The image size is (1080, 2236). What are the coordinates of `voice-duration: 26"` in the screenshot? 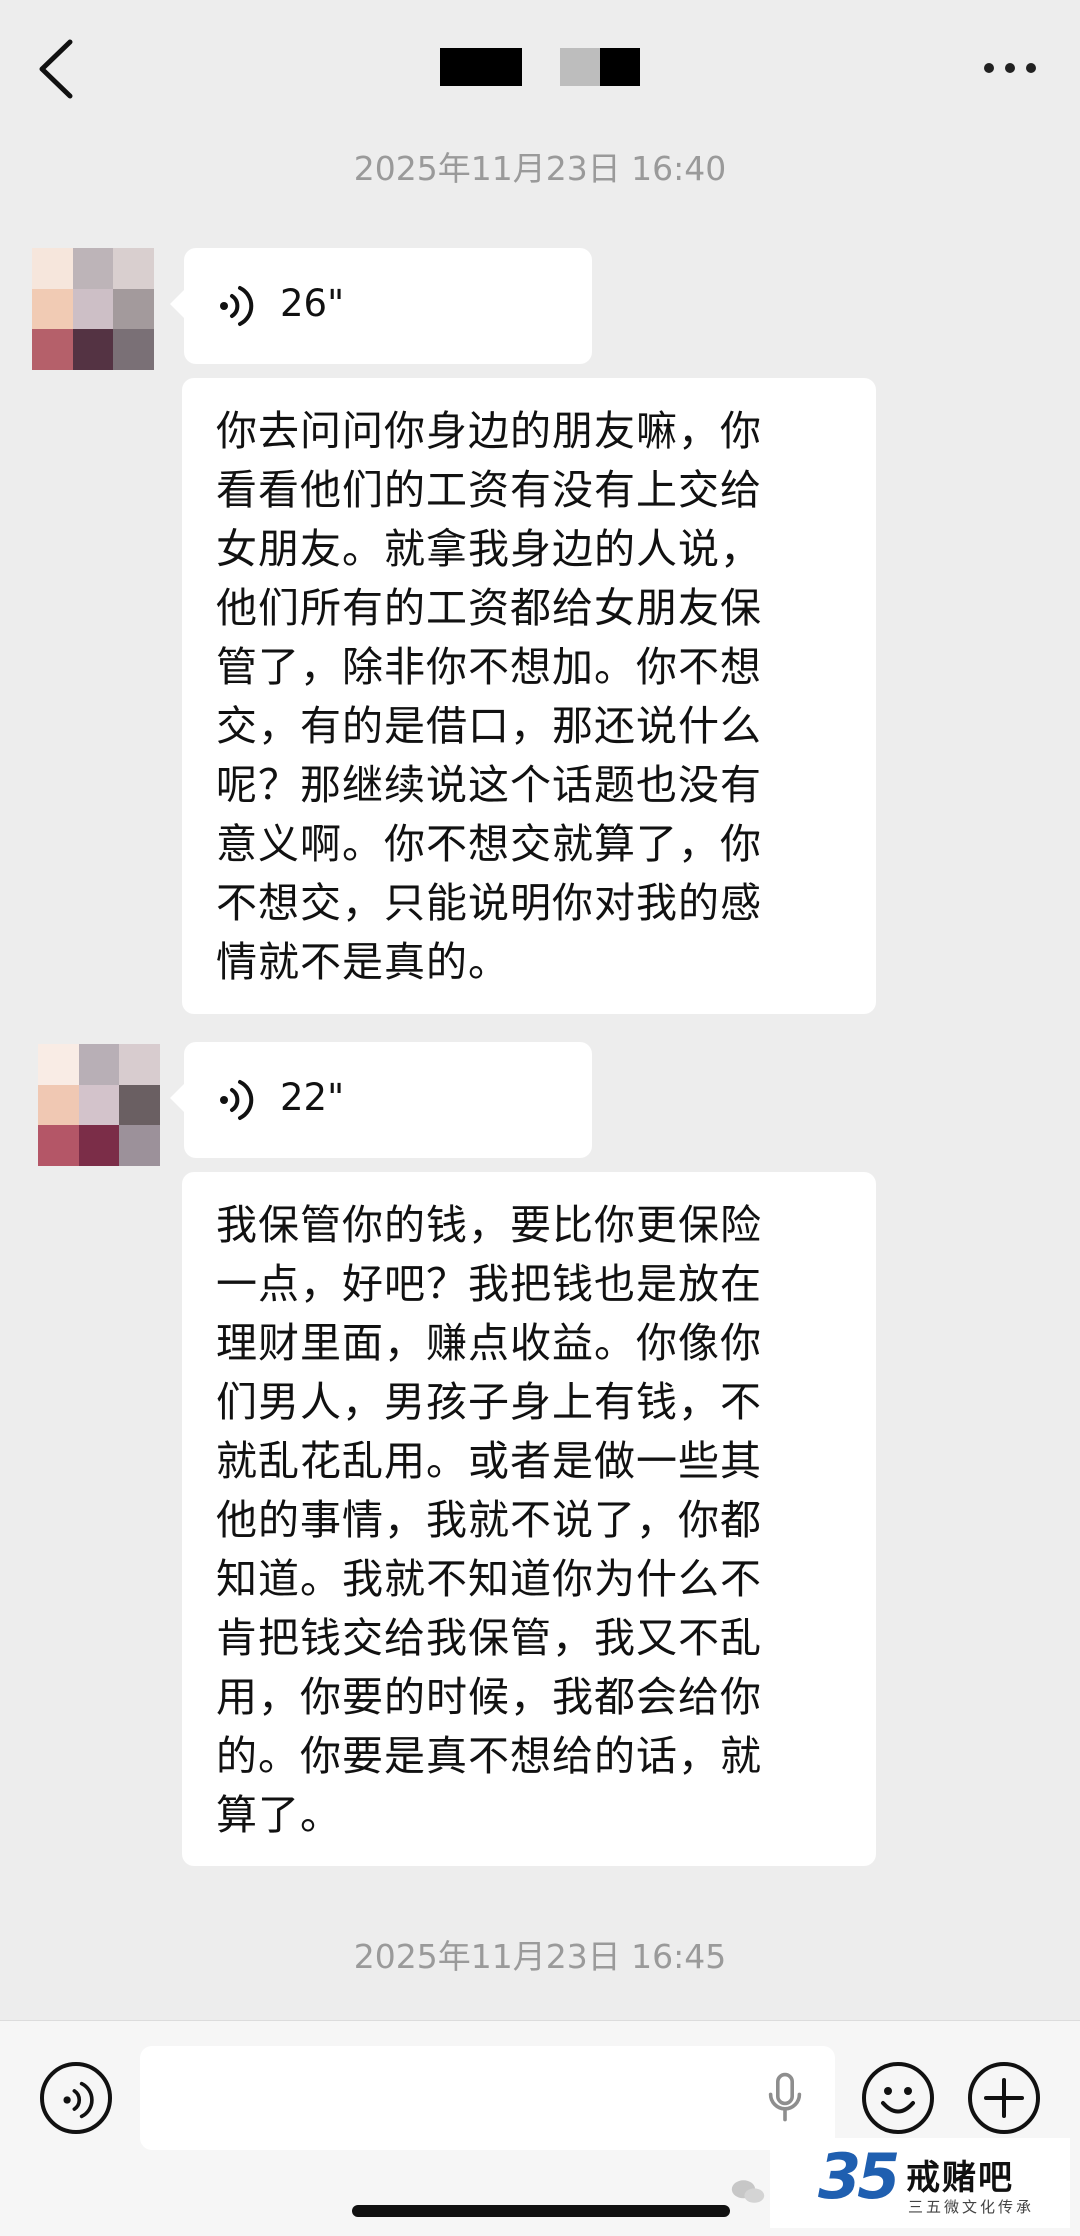 It's located at (312, 303).